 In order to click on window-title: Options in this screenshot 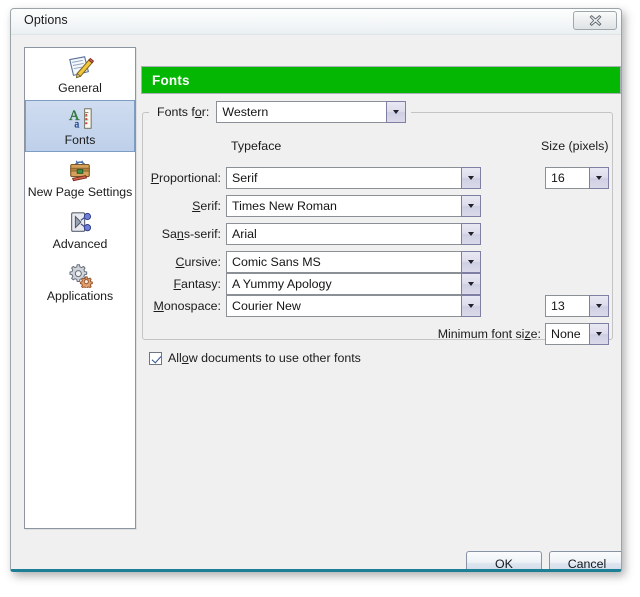, I will do `click(46, 20)`.